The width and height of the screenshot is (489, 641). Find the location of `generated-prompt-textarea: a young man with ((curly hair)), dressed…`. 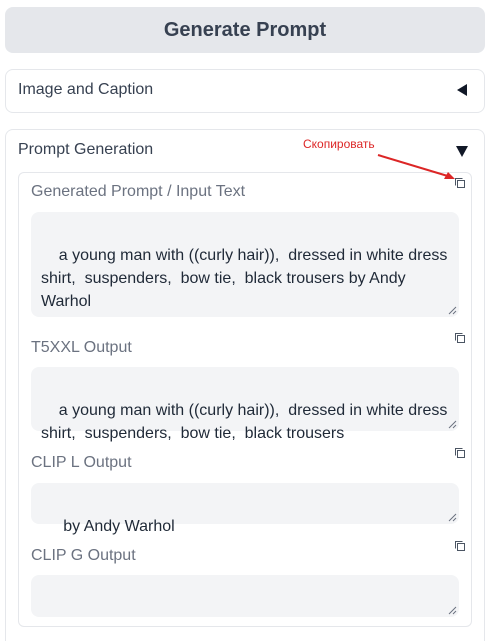

generated-prompt-textarea: a young man with ((curly hair)), dressed… is located at coordinates (245, 264).